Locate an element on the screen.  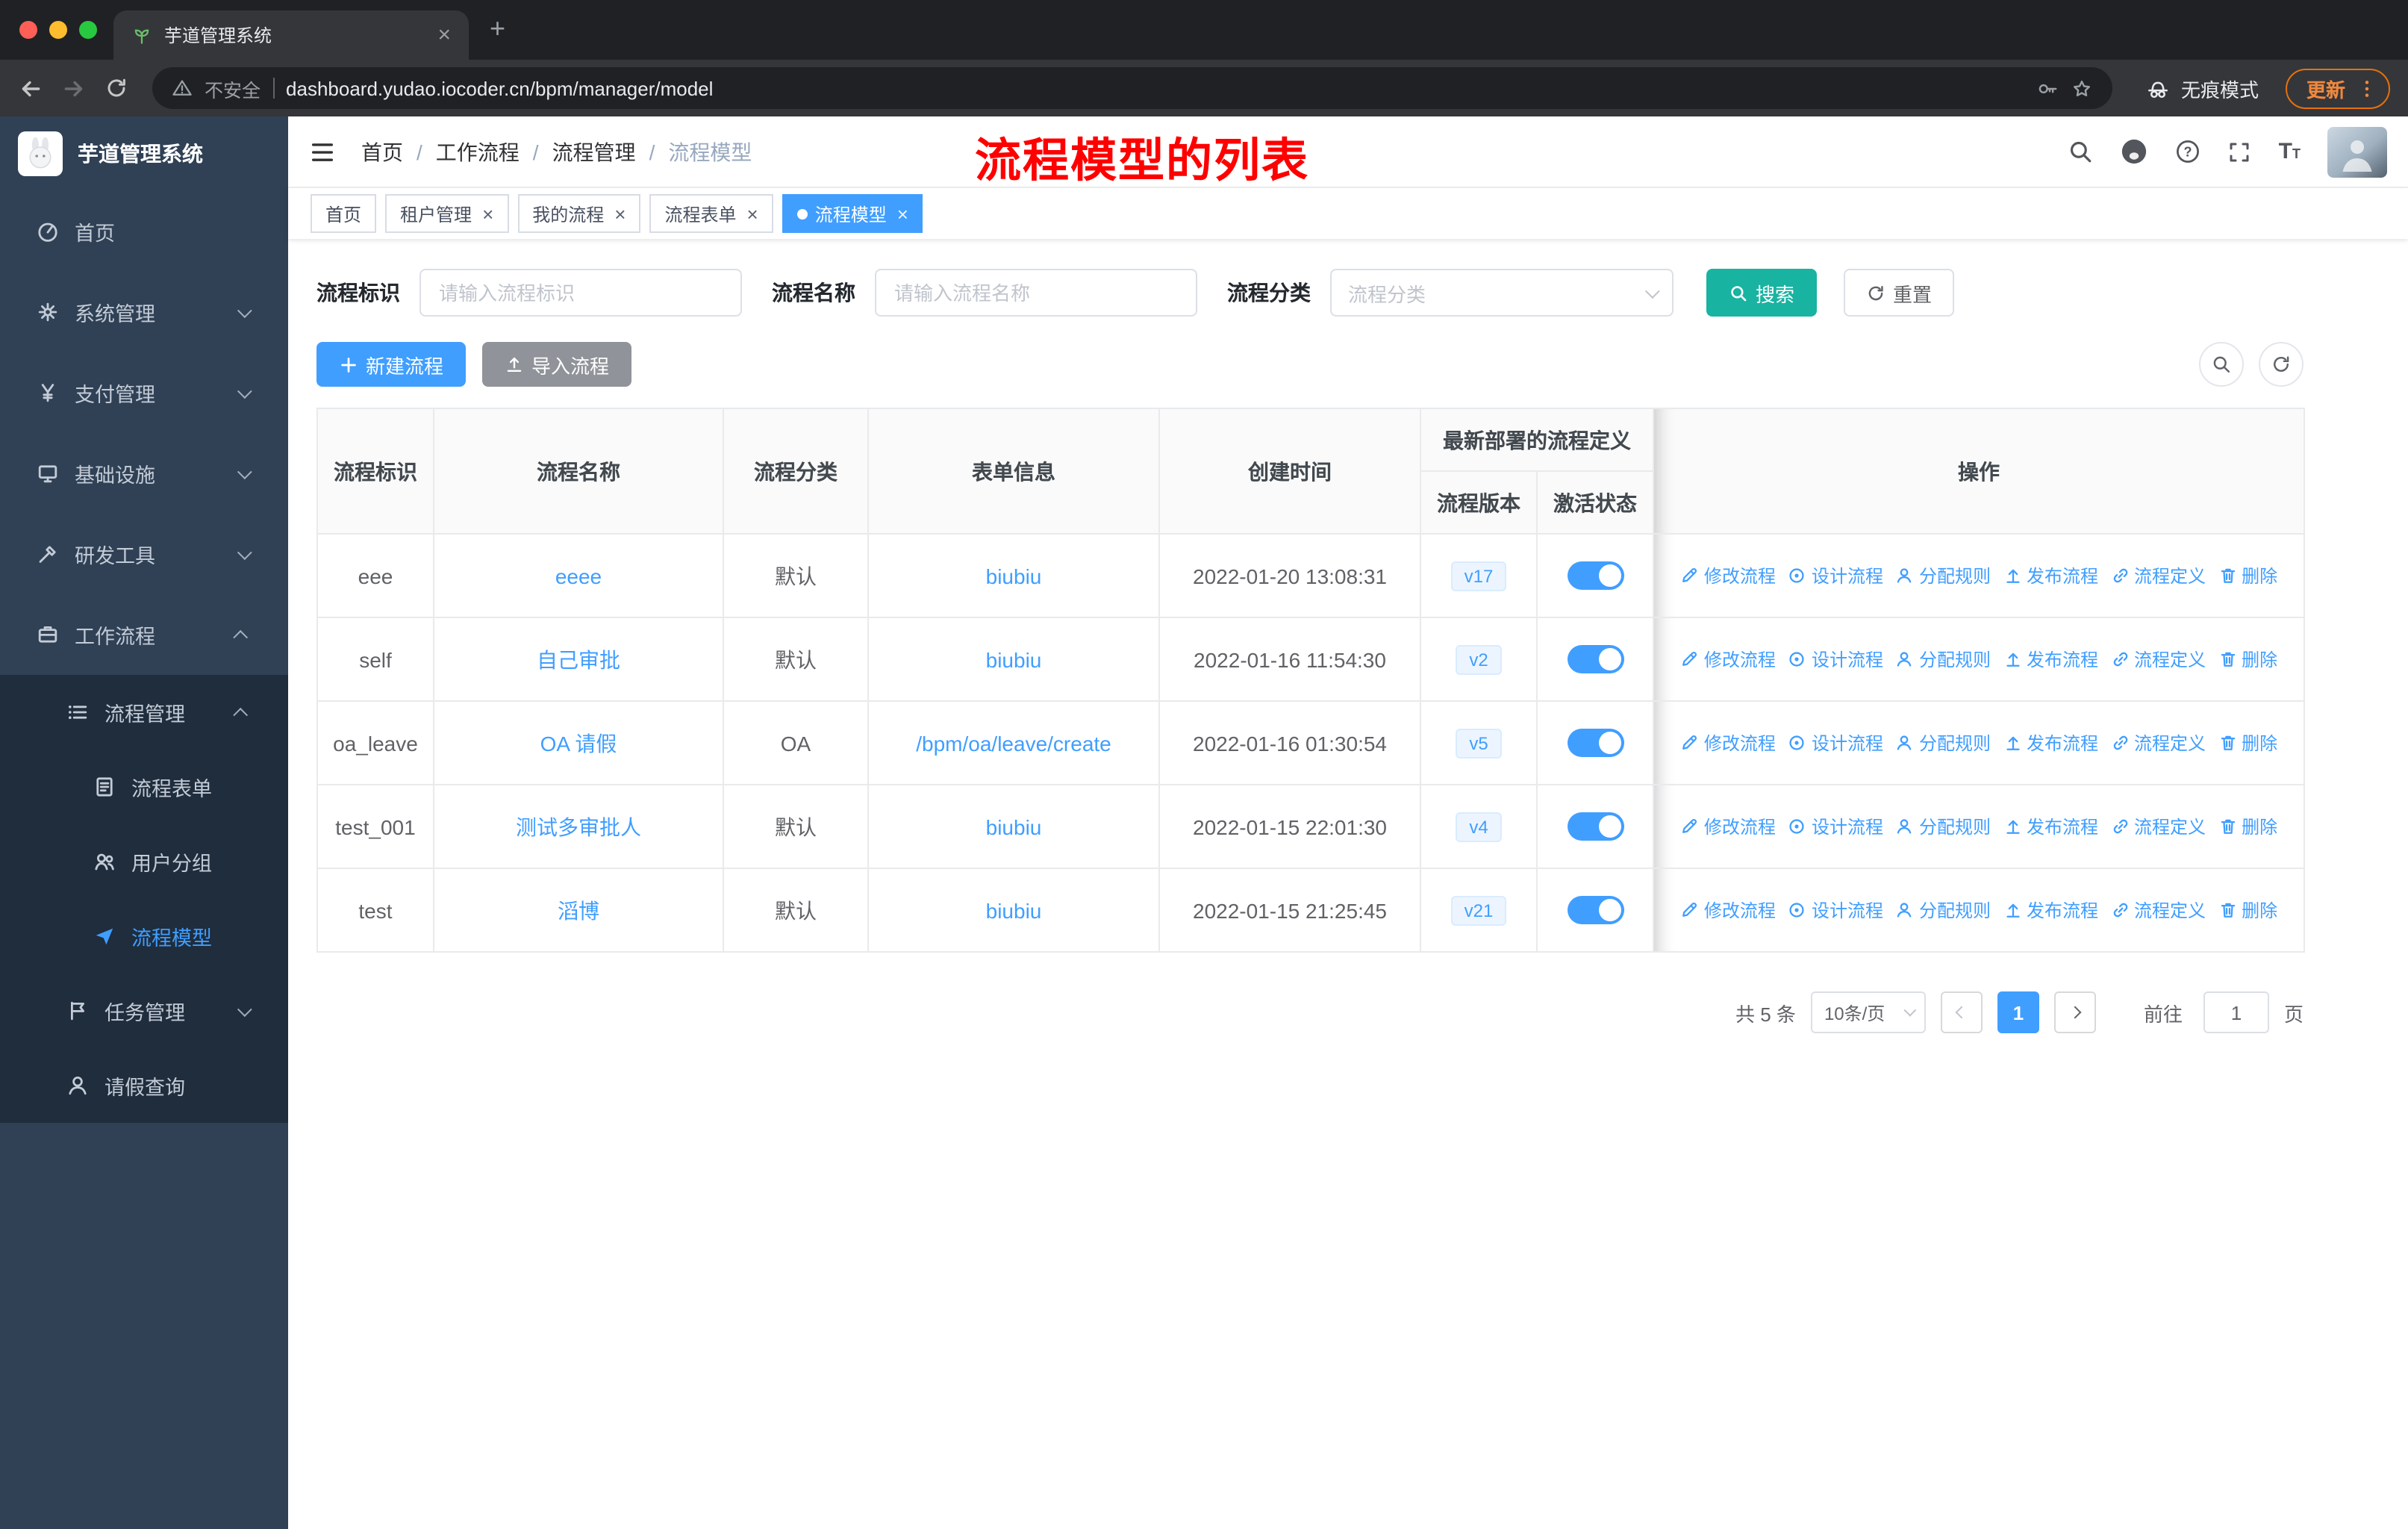
create-process-button: 新建流程 is located at coordinates (391, 365).